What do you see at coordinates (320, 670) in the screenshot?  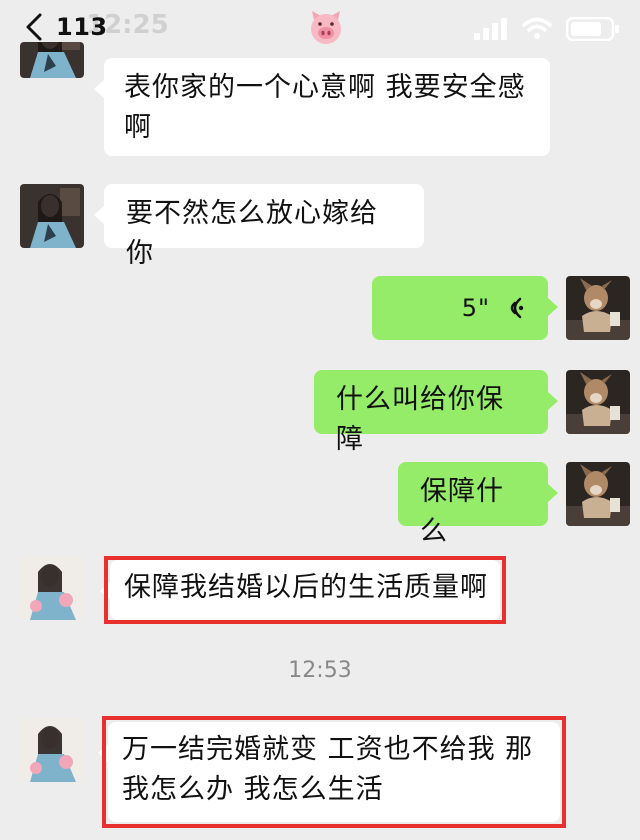 I see `chat-timestamp: 12:53` at bounding box center [320, 670].